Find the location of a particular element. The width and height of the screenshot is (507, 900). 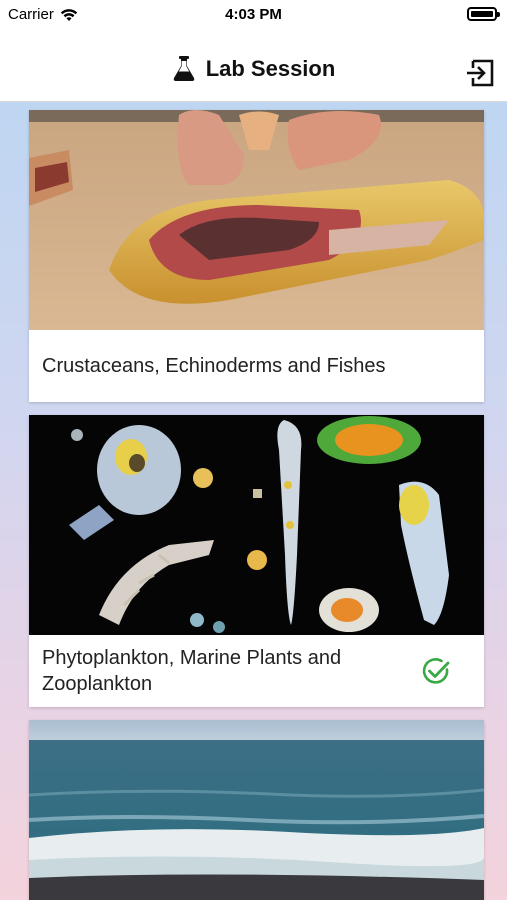

session-title: Crustaceans, Echinoderms and Fishes is located at coordinates (214, 366).